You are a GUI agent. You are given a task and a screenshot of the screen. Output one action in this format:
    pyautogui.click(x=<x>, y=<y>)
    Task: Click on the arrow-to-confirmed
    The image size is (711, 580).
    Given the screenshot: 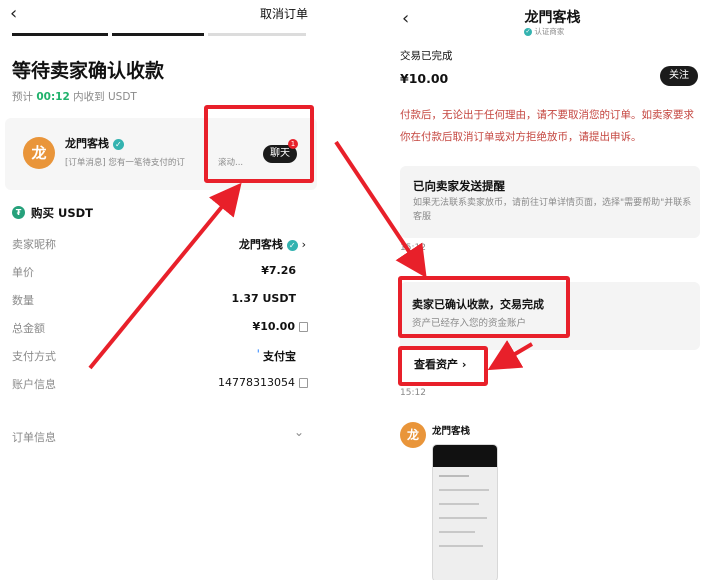 What is the action you would take?
    pyautogui.click(x=380, y=209)
    